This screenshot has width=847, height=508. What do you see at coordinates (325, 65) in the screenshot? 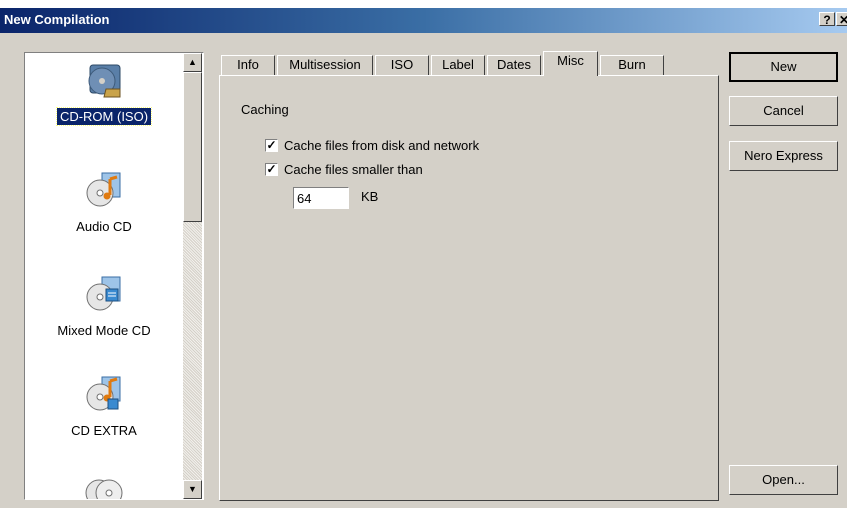
I see `tab-multisession: Multisession` at bounding box center [325, 65].